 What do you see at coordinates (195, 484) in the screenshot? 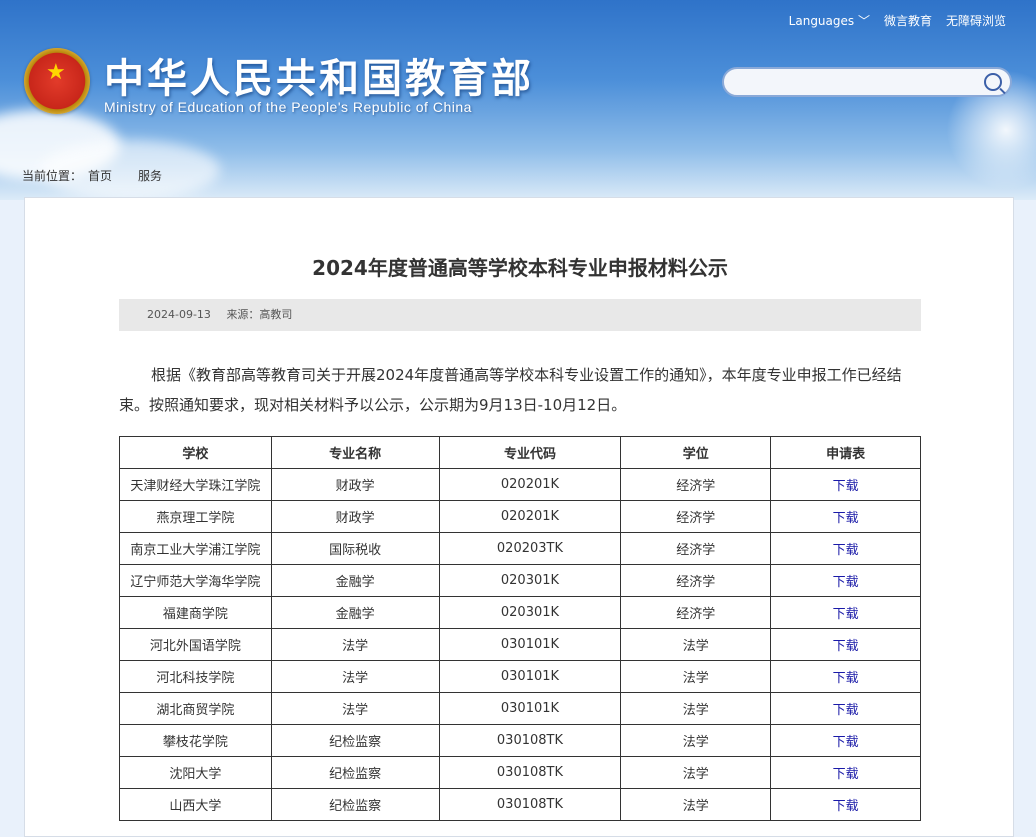
I see `cell-school: 天津财经大学珠江学院` at bounding box center [195, 484].